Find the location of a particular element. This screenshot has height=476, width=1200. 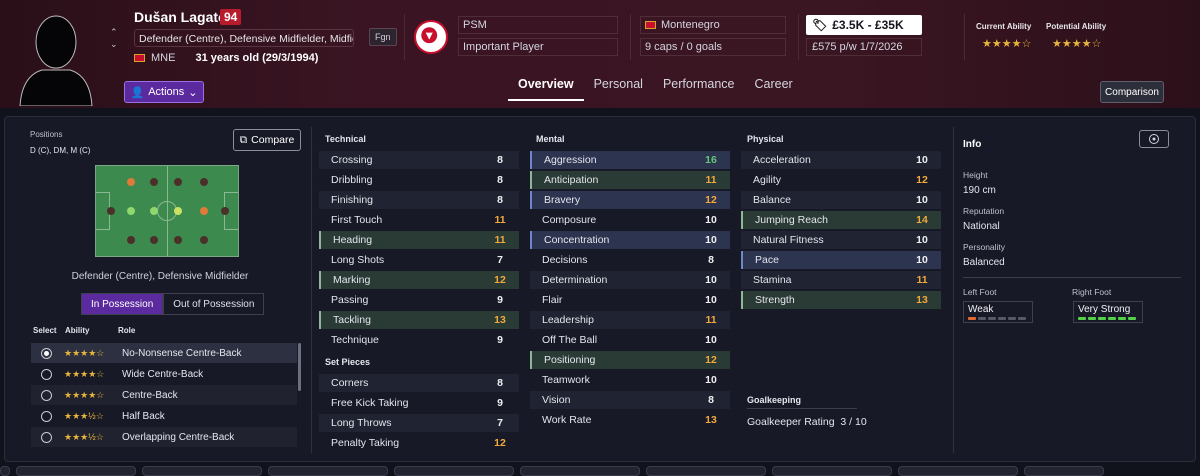

tab-personal: Personal is located at coordinates (618, 89).